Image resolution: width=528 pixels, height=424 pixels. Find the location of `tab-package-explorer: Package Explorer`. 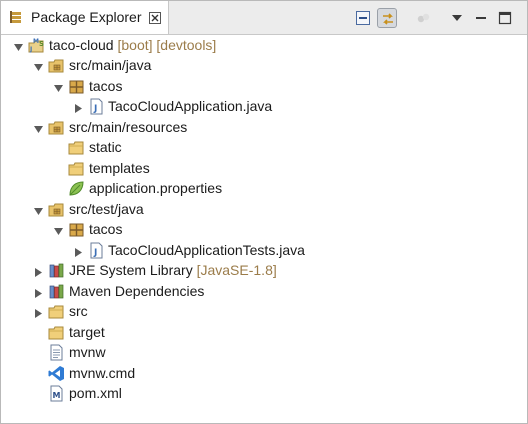

tab-package-explorer: Package Explorer is located at coordinates (85, 17).